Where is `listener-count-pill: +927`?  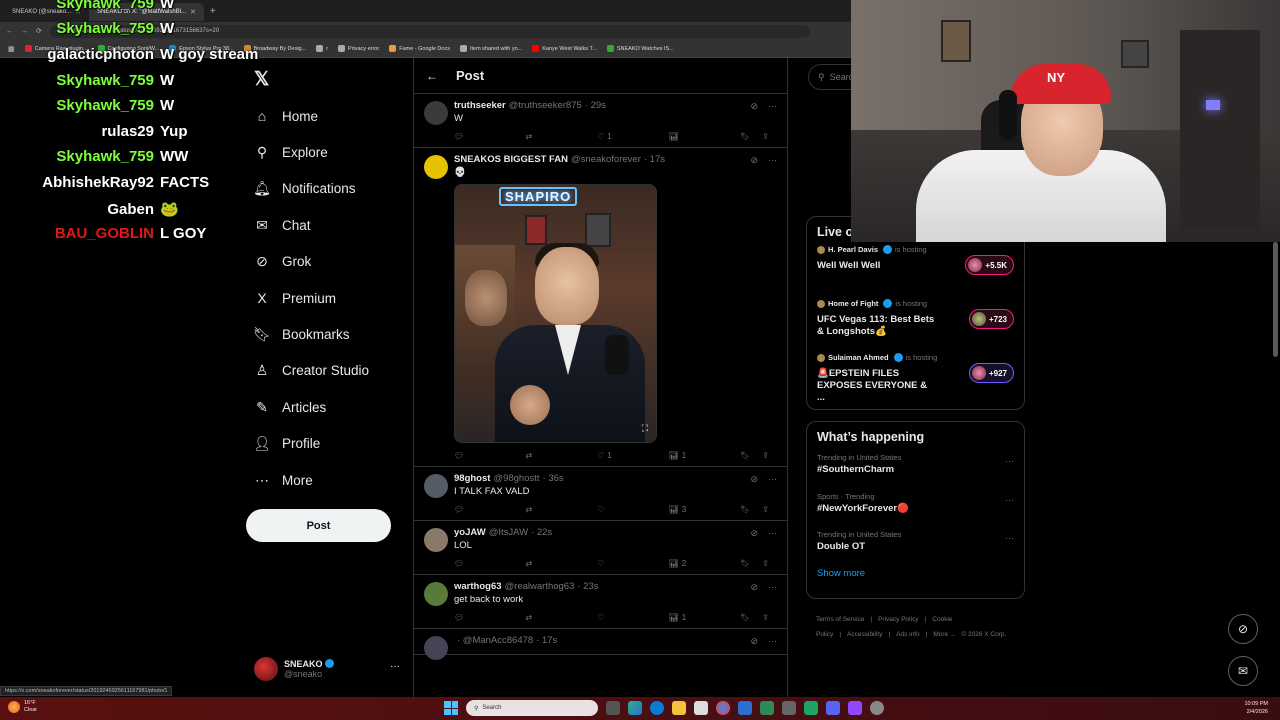 listener-count-pill: +927 is located at coordinates (991, 373).